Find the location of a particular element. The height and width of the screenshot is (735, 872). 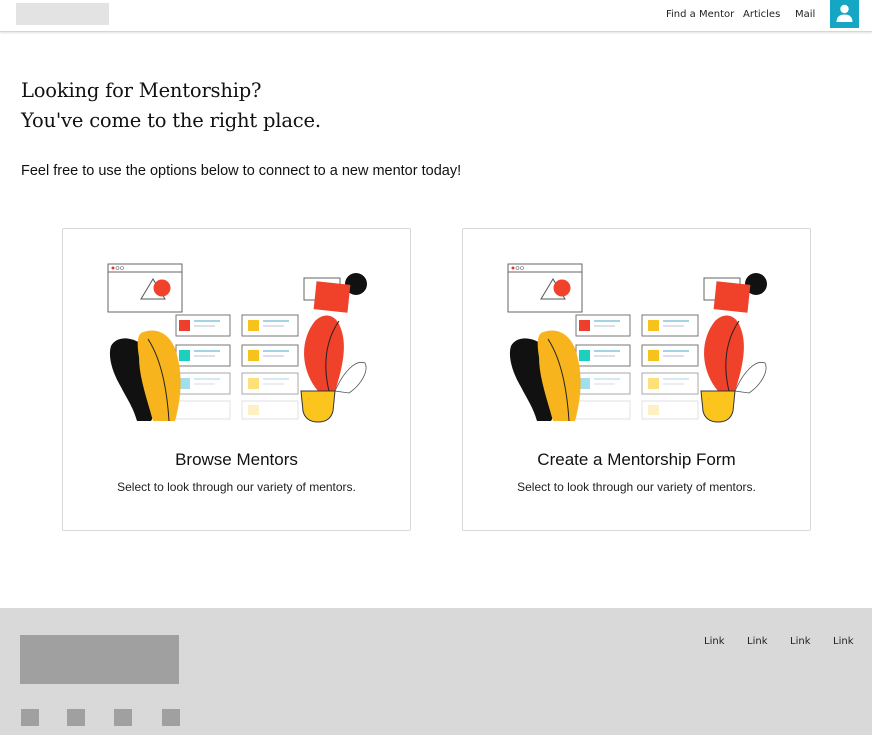

card-title: Create a Mentorship Form is located at coordinates (636, 459).